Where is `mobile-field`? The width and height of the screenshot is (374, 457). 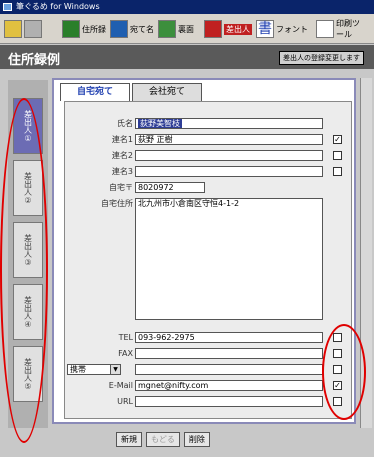
mobile-field is located at coordinates (229, 369).